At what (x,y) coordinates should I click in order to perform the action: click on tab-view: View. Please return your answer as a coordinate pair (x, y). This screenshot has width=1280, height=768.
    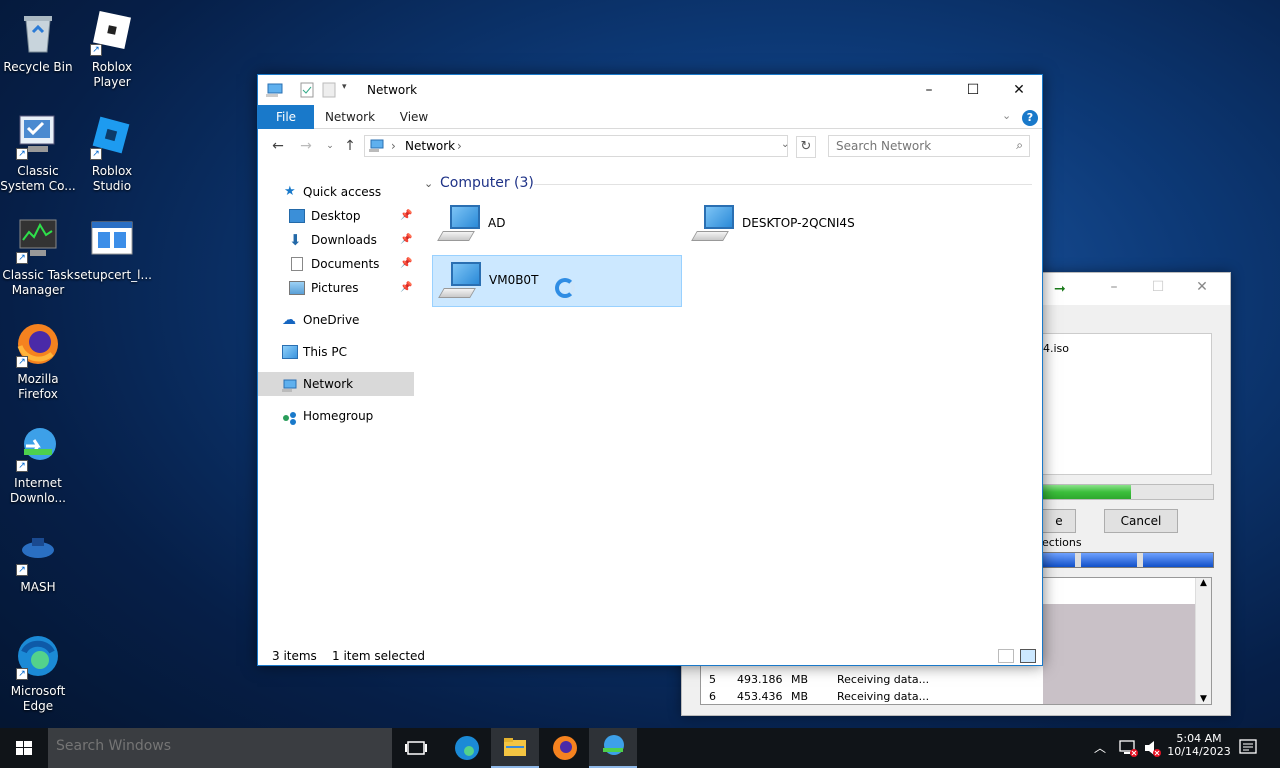
    Looking at the image, I should click on (414, 117).